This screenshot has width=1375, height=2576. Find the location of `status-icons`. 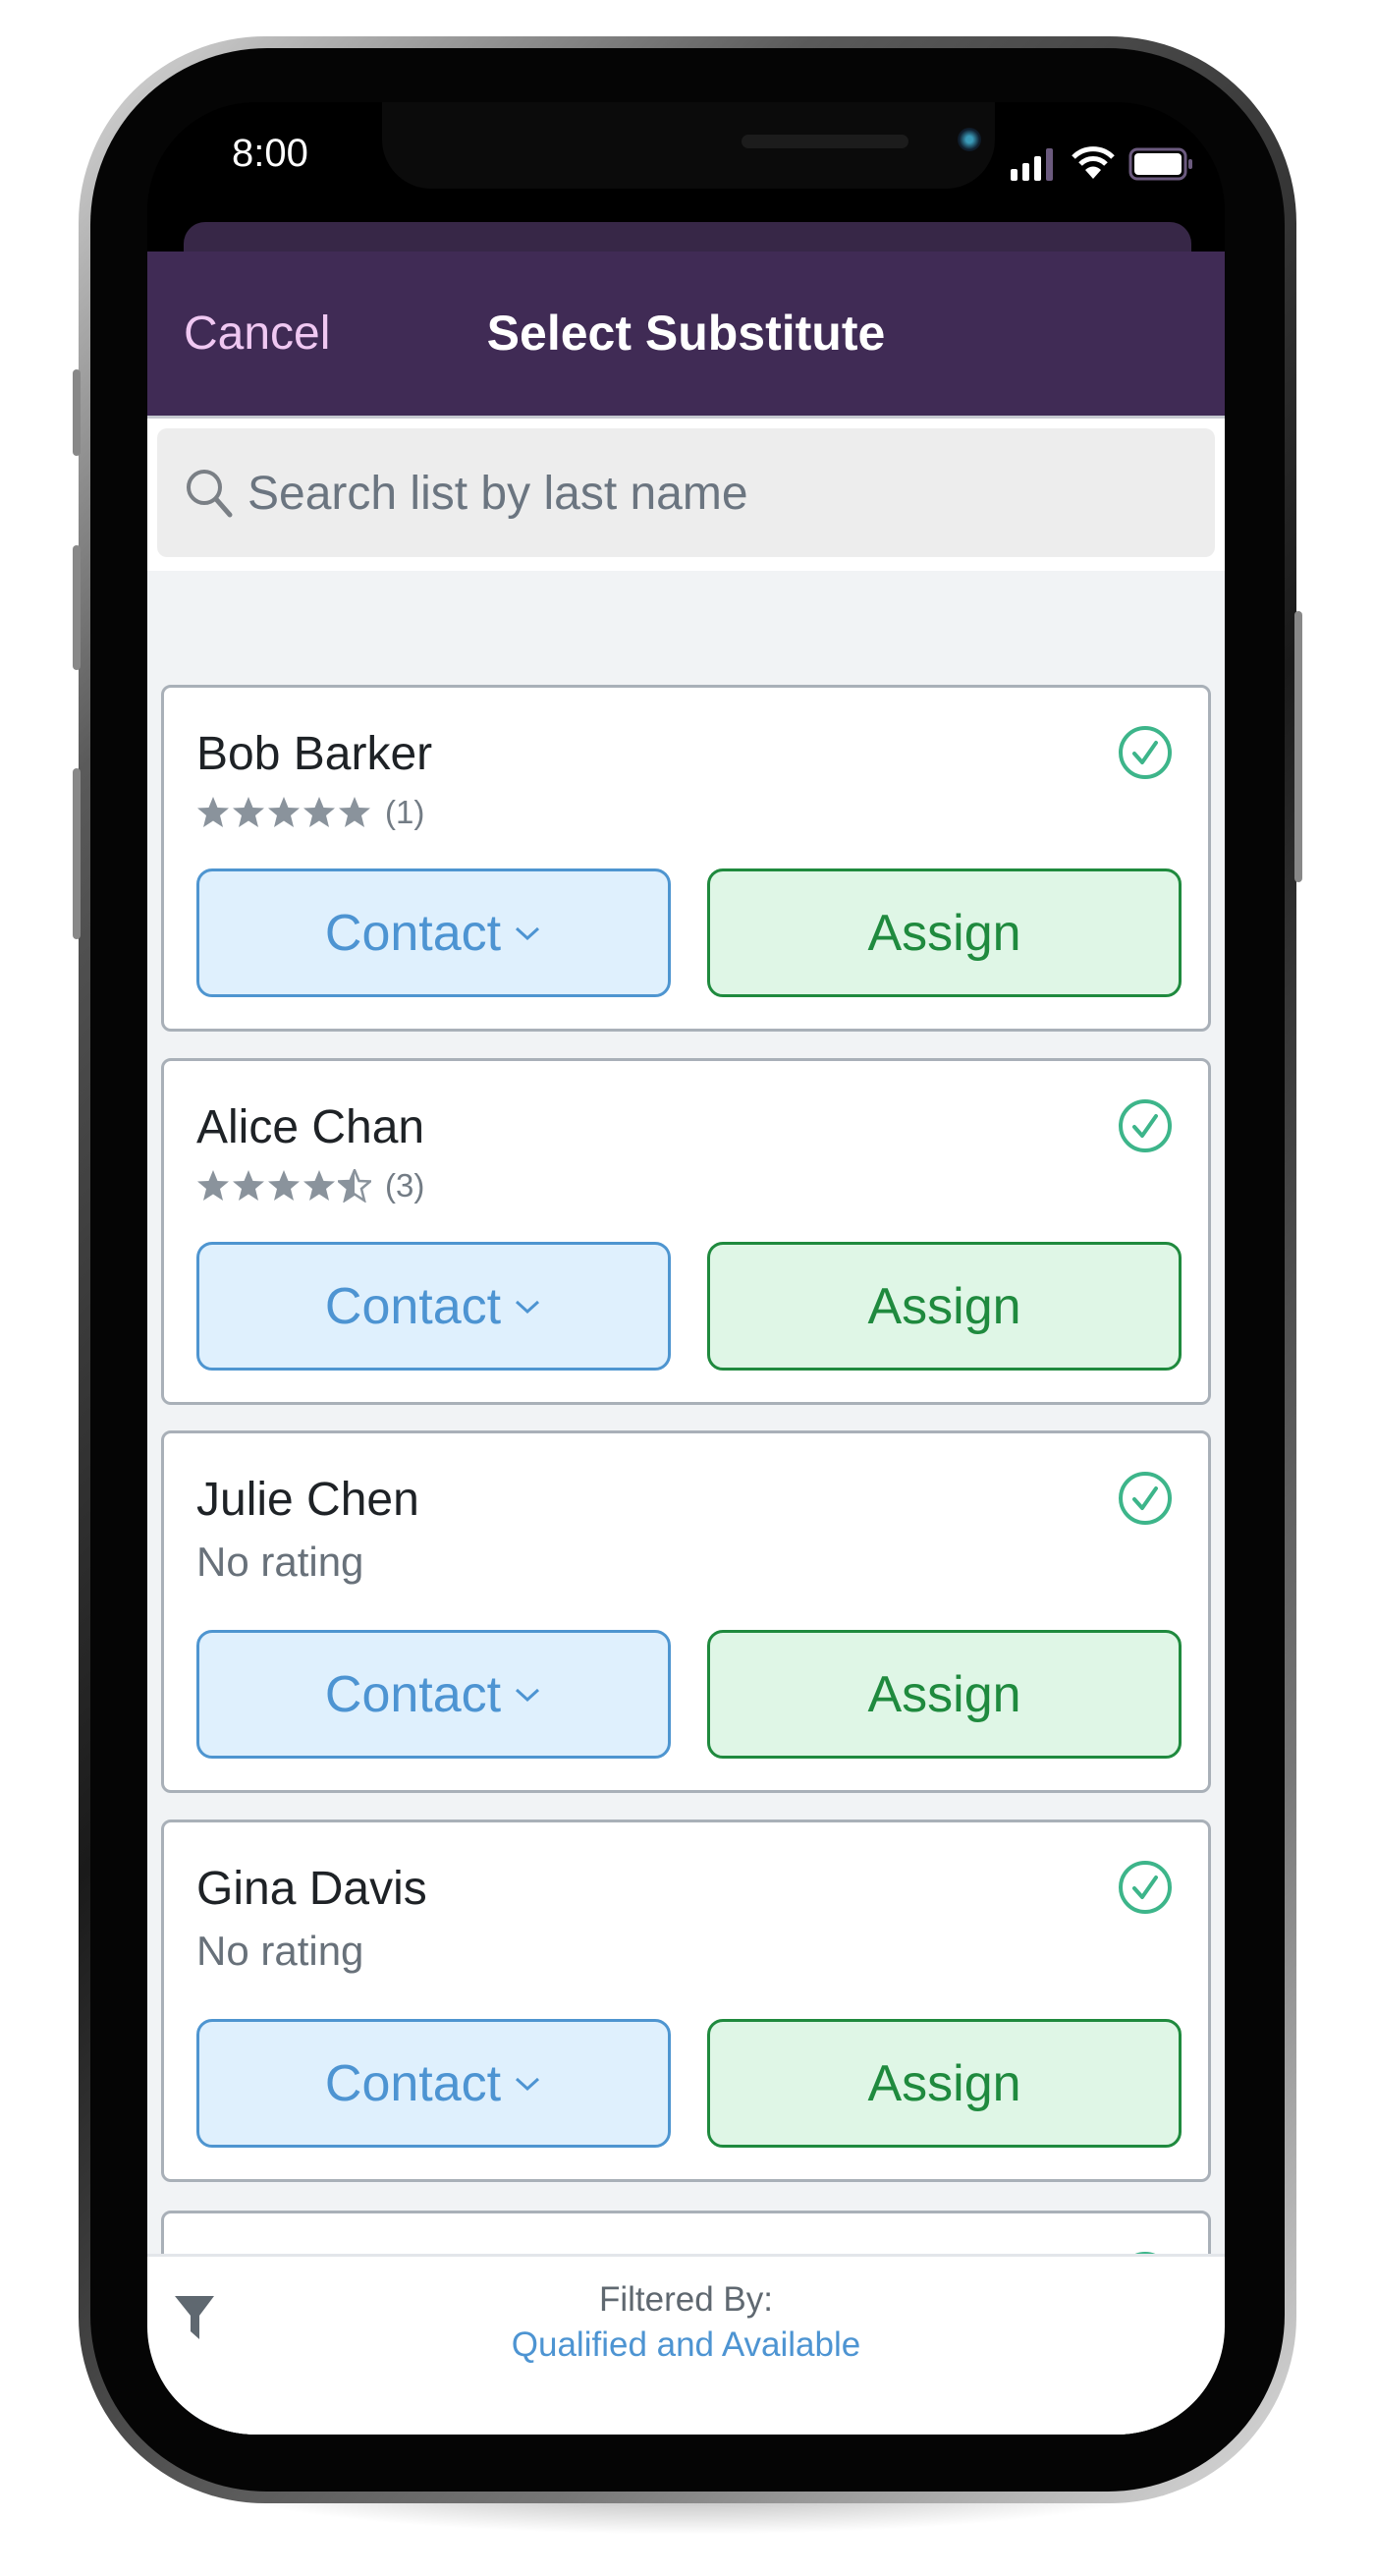

status-icons is located at coordinates (1102, 163).